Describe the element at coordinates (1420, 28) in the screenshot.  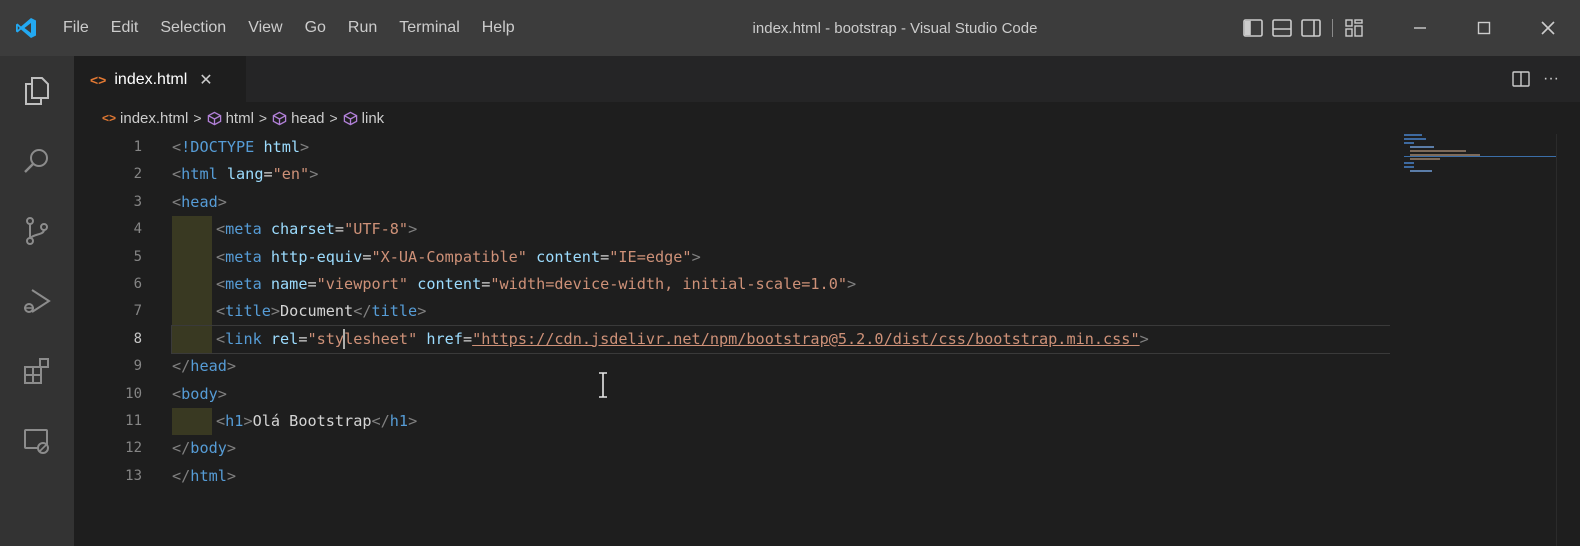
I see `minimize-icon` at that location.